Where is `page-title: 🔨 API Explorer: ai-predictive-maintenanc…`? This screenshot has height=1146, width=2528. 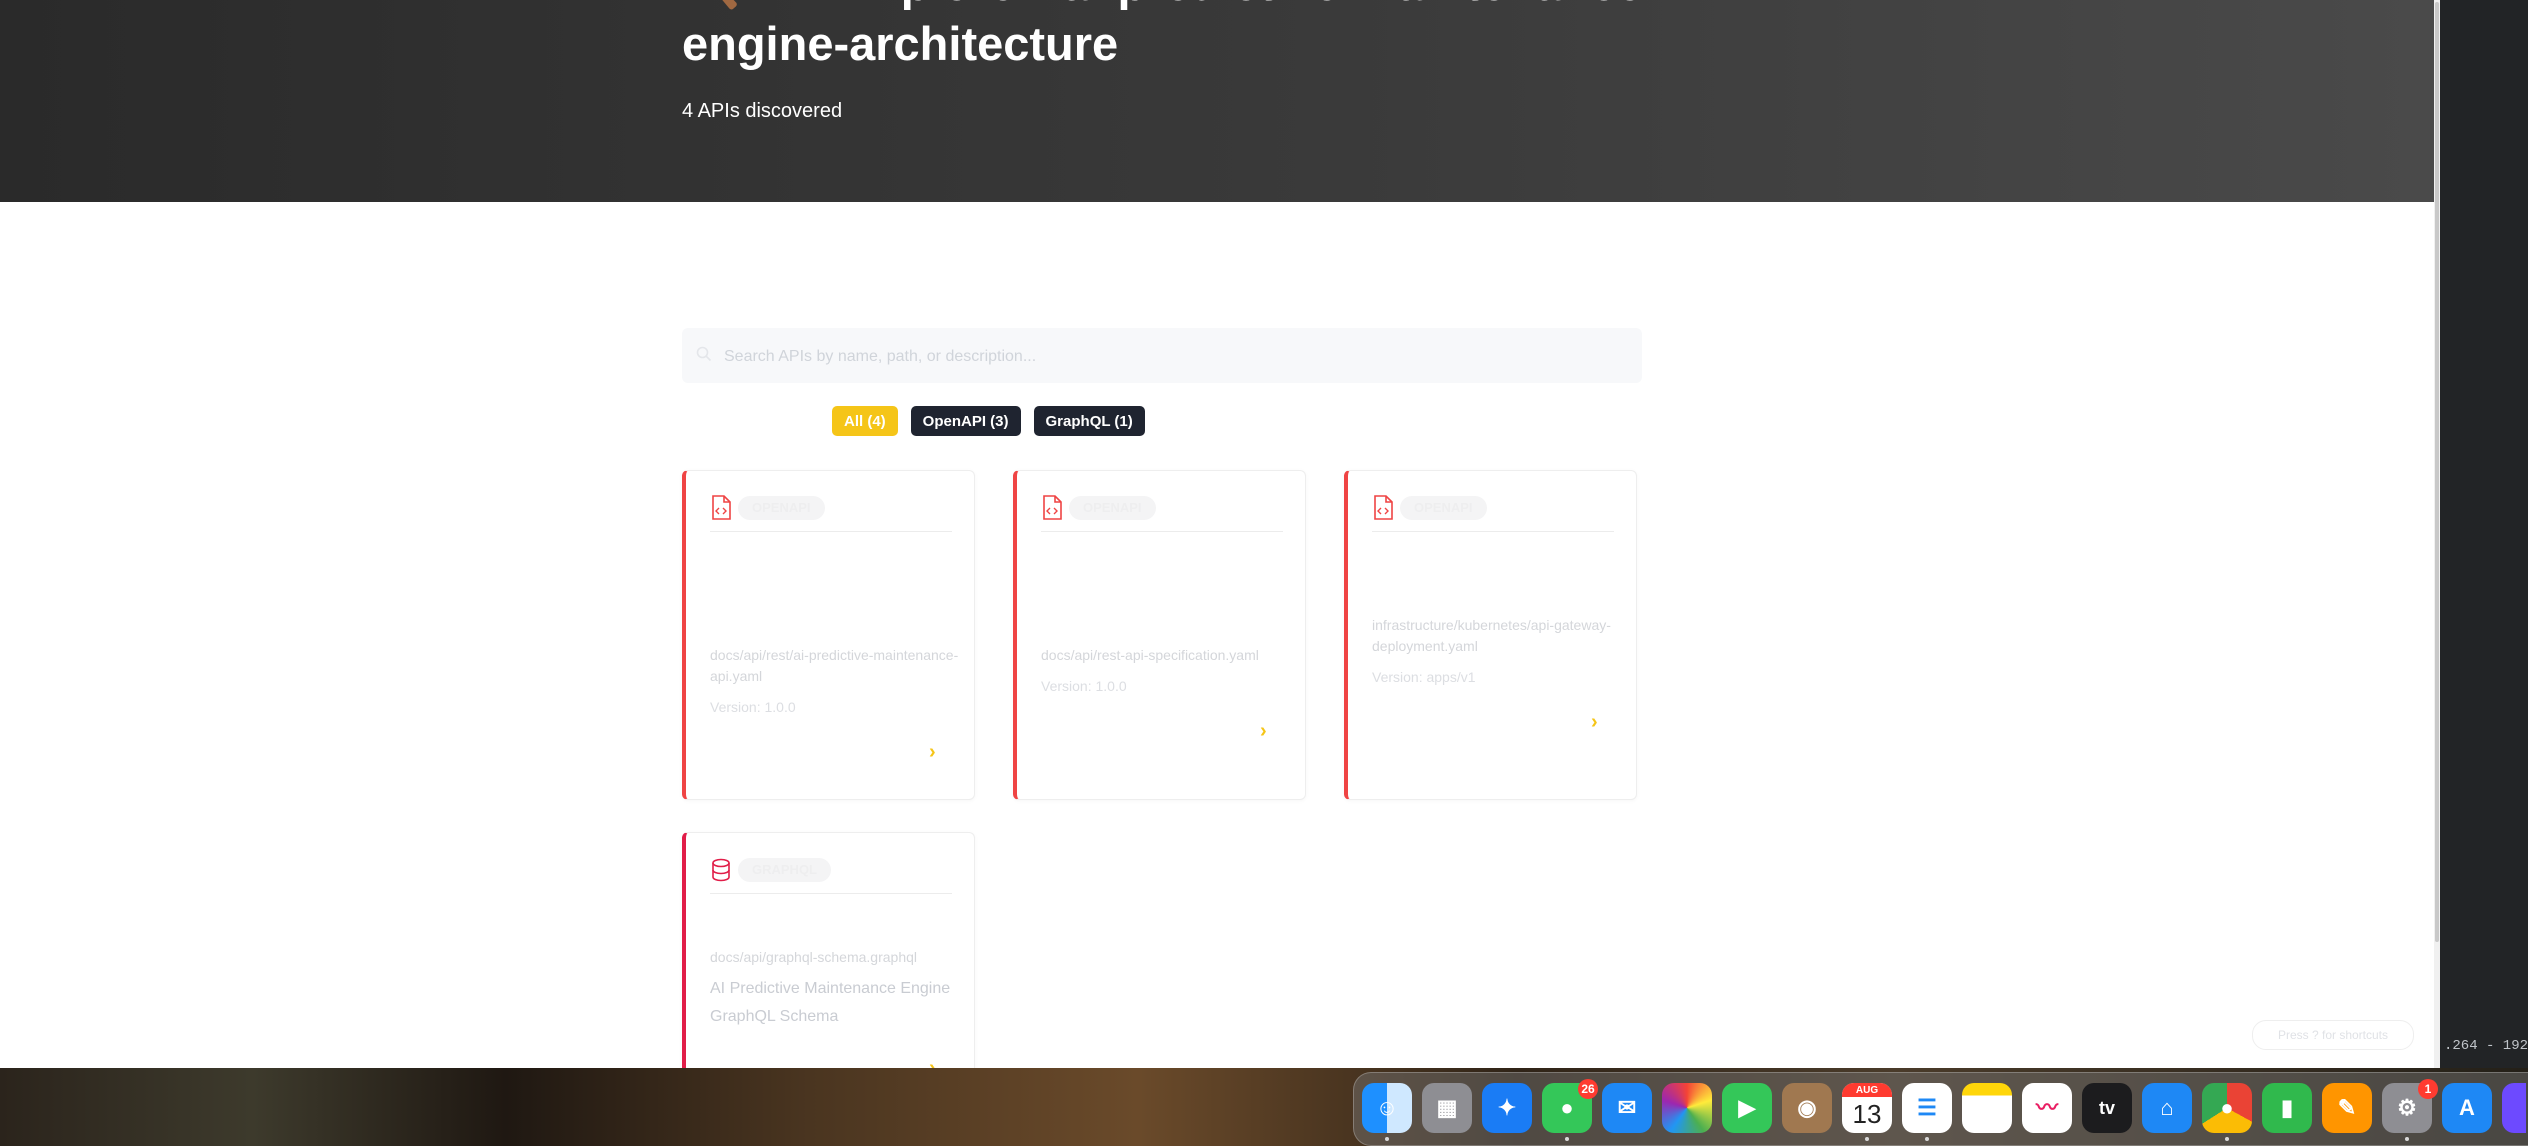 page-title: 🔨 API Explorer: ai-predictive-maintenanc… is located at coordinates (1170, 35).